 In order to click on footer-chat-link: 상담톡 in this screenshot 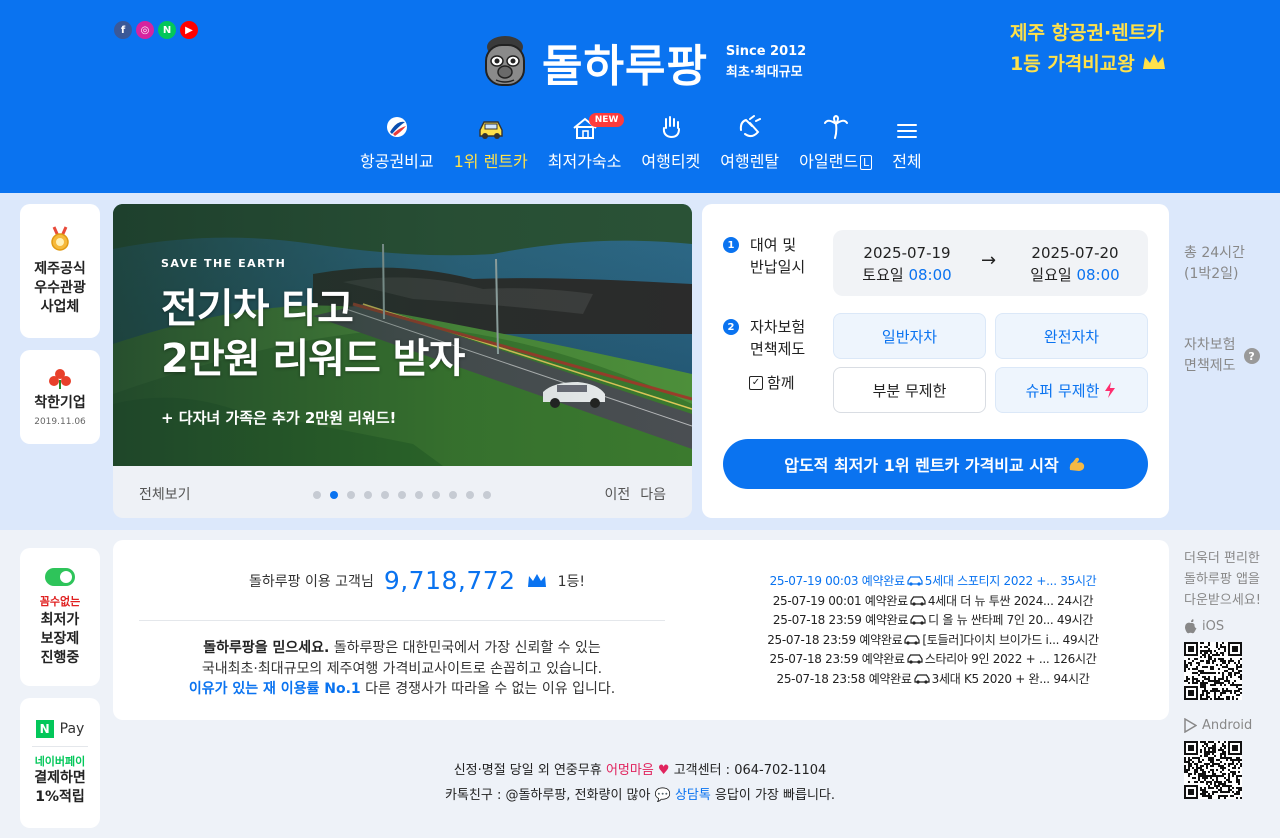, I will do `click(693, 795)`.